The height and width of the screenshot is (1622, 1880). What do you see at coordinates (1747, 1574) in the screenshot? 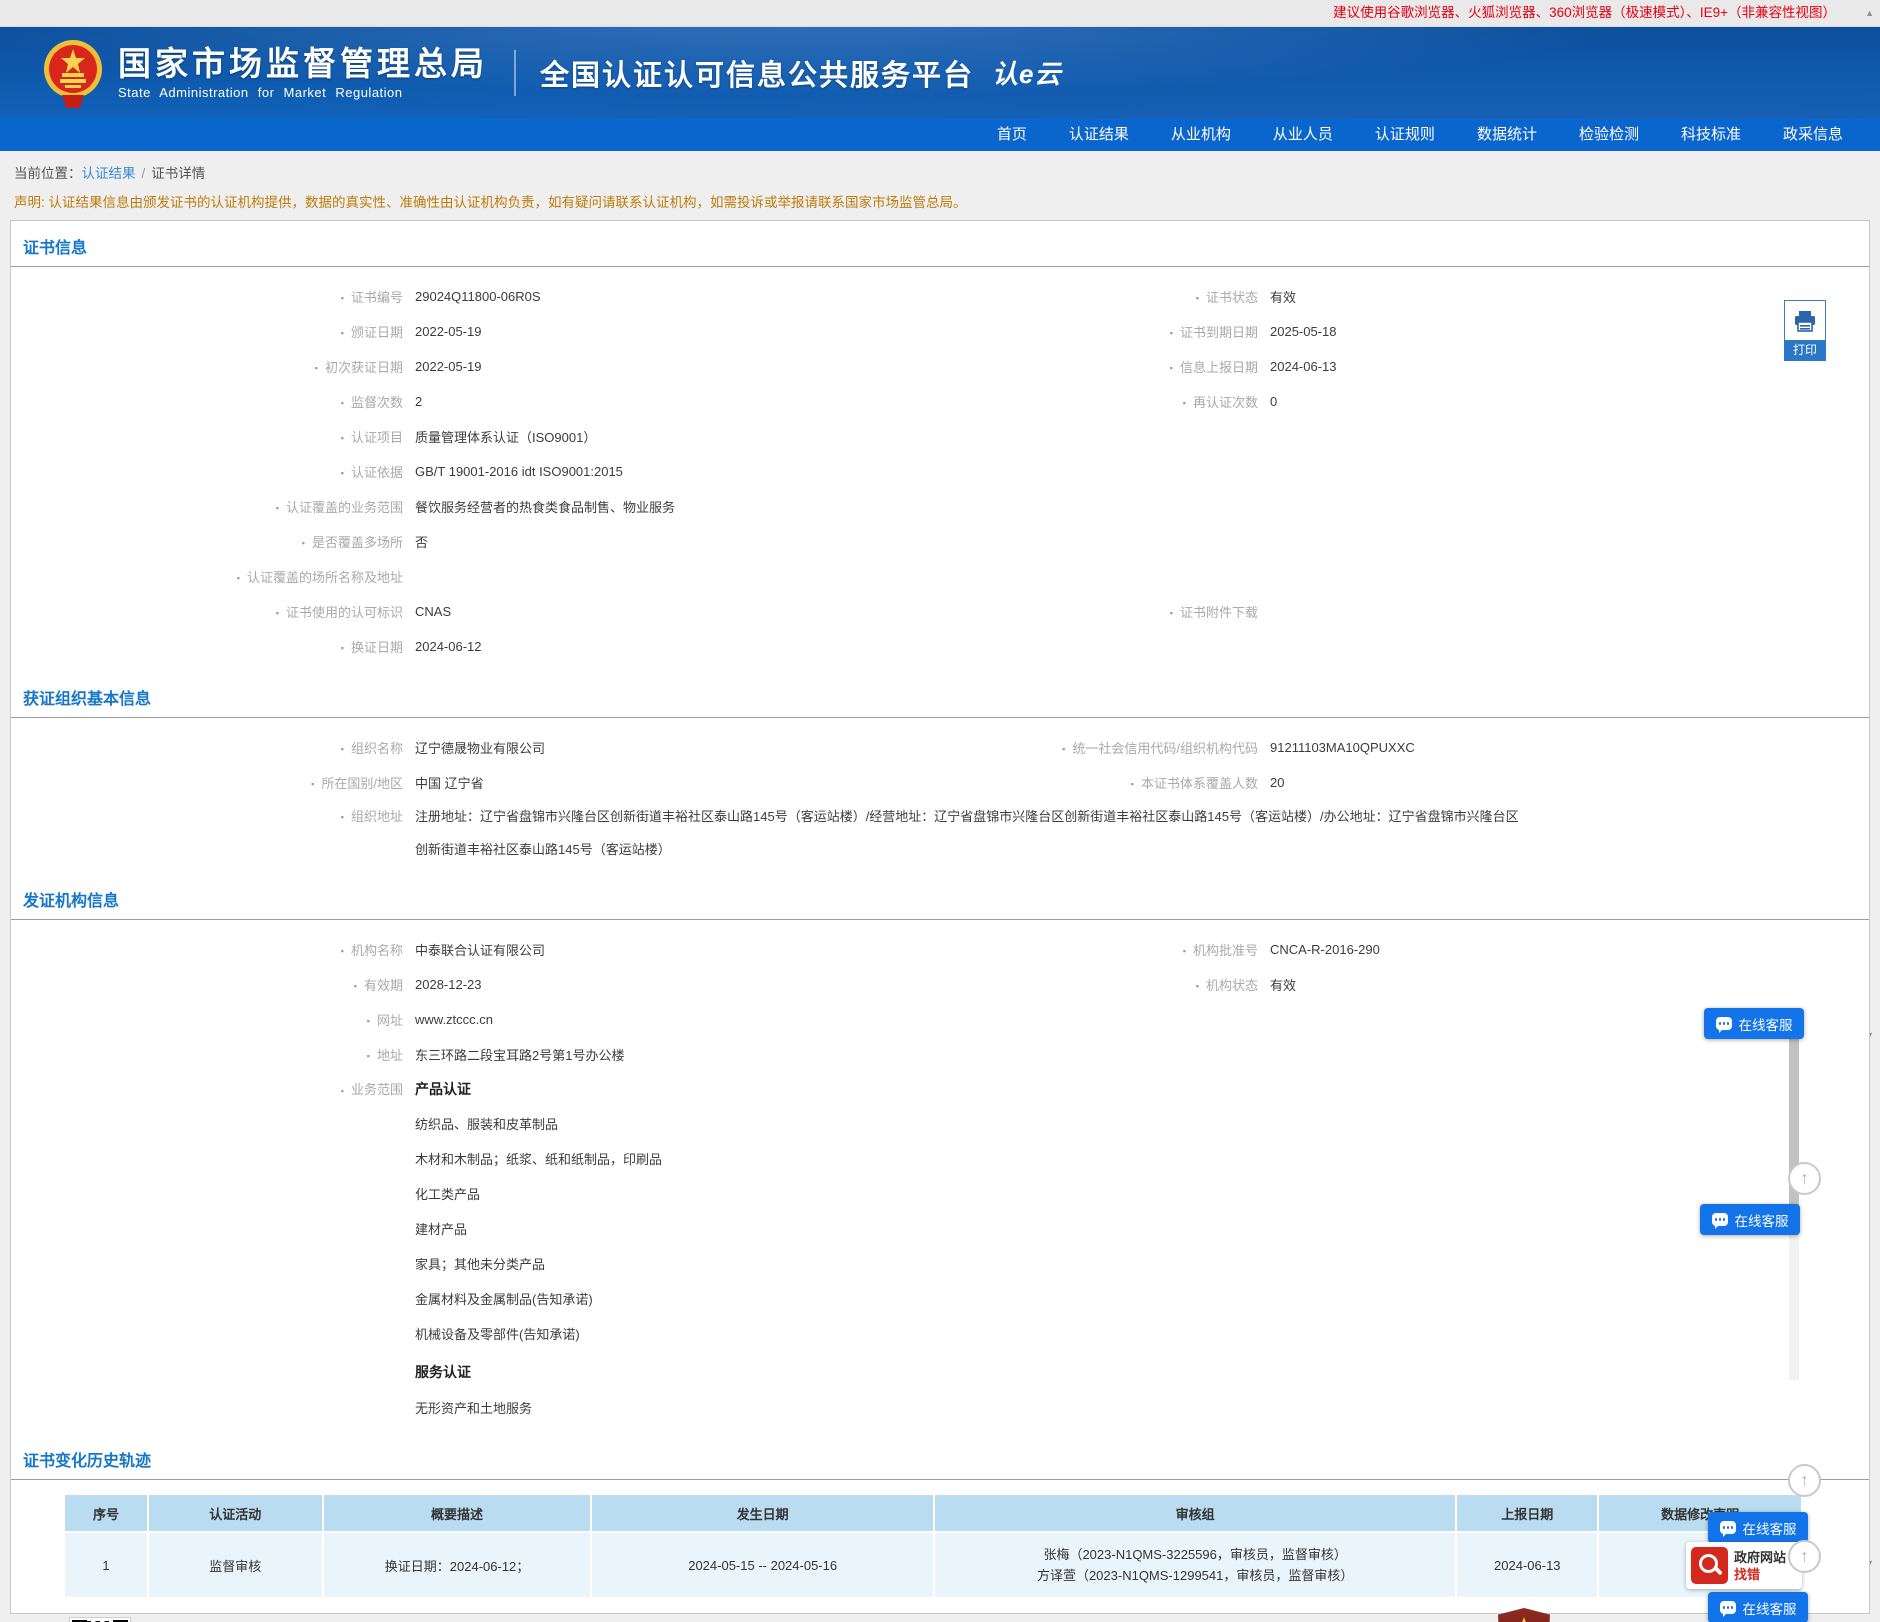
I see `find-error-label: 找错` at bounding box center [1747, 1574].